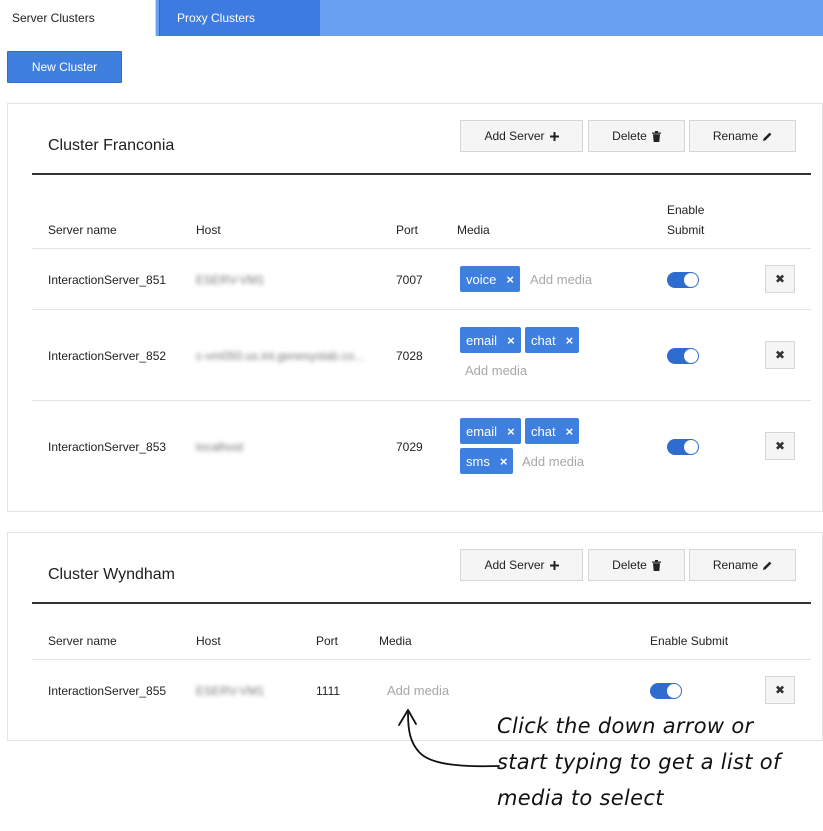  I want to click on annotation-line: media to select, so click(580, 798).